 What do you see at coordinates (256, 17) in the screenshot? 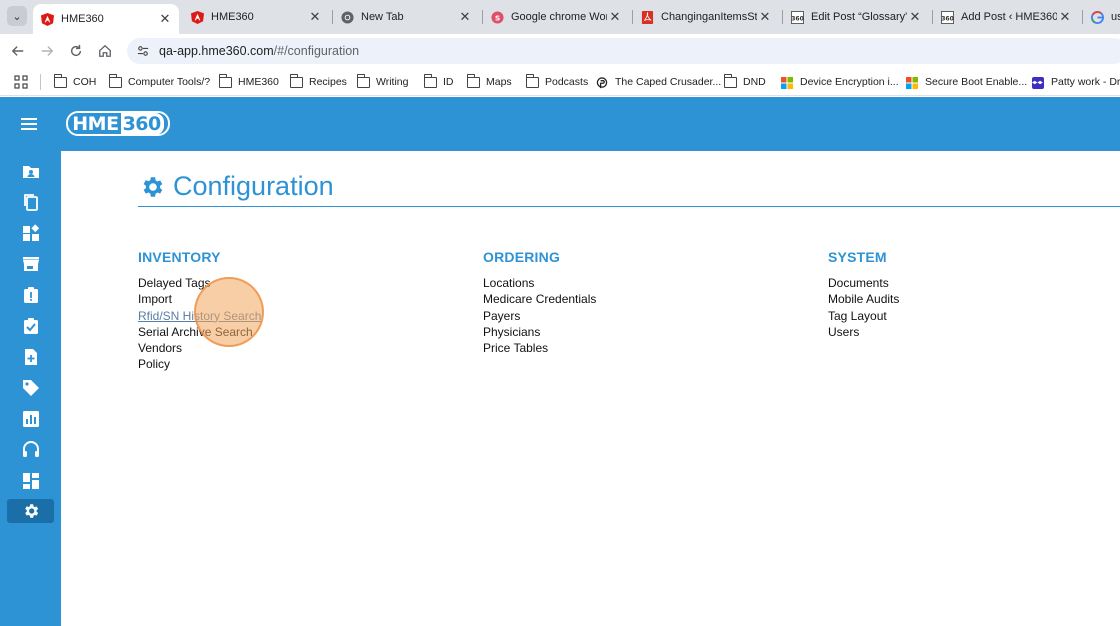
I see `tab-hme360: HME360 ✕` at bounding box center [256, 17].